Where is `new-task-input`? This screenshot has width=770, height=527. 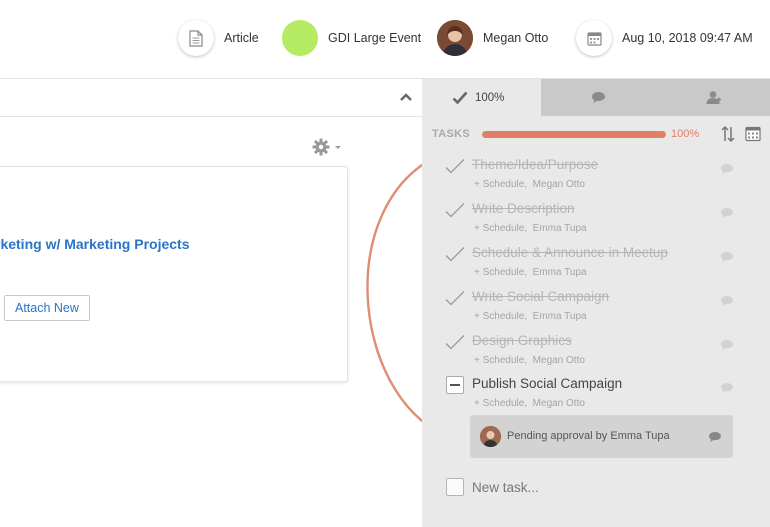 new-task-input is located at coordinates (592, 487).